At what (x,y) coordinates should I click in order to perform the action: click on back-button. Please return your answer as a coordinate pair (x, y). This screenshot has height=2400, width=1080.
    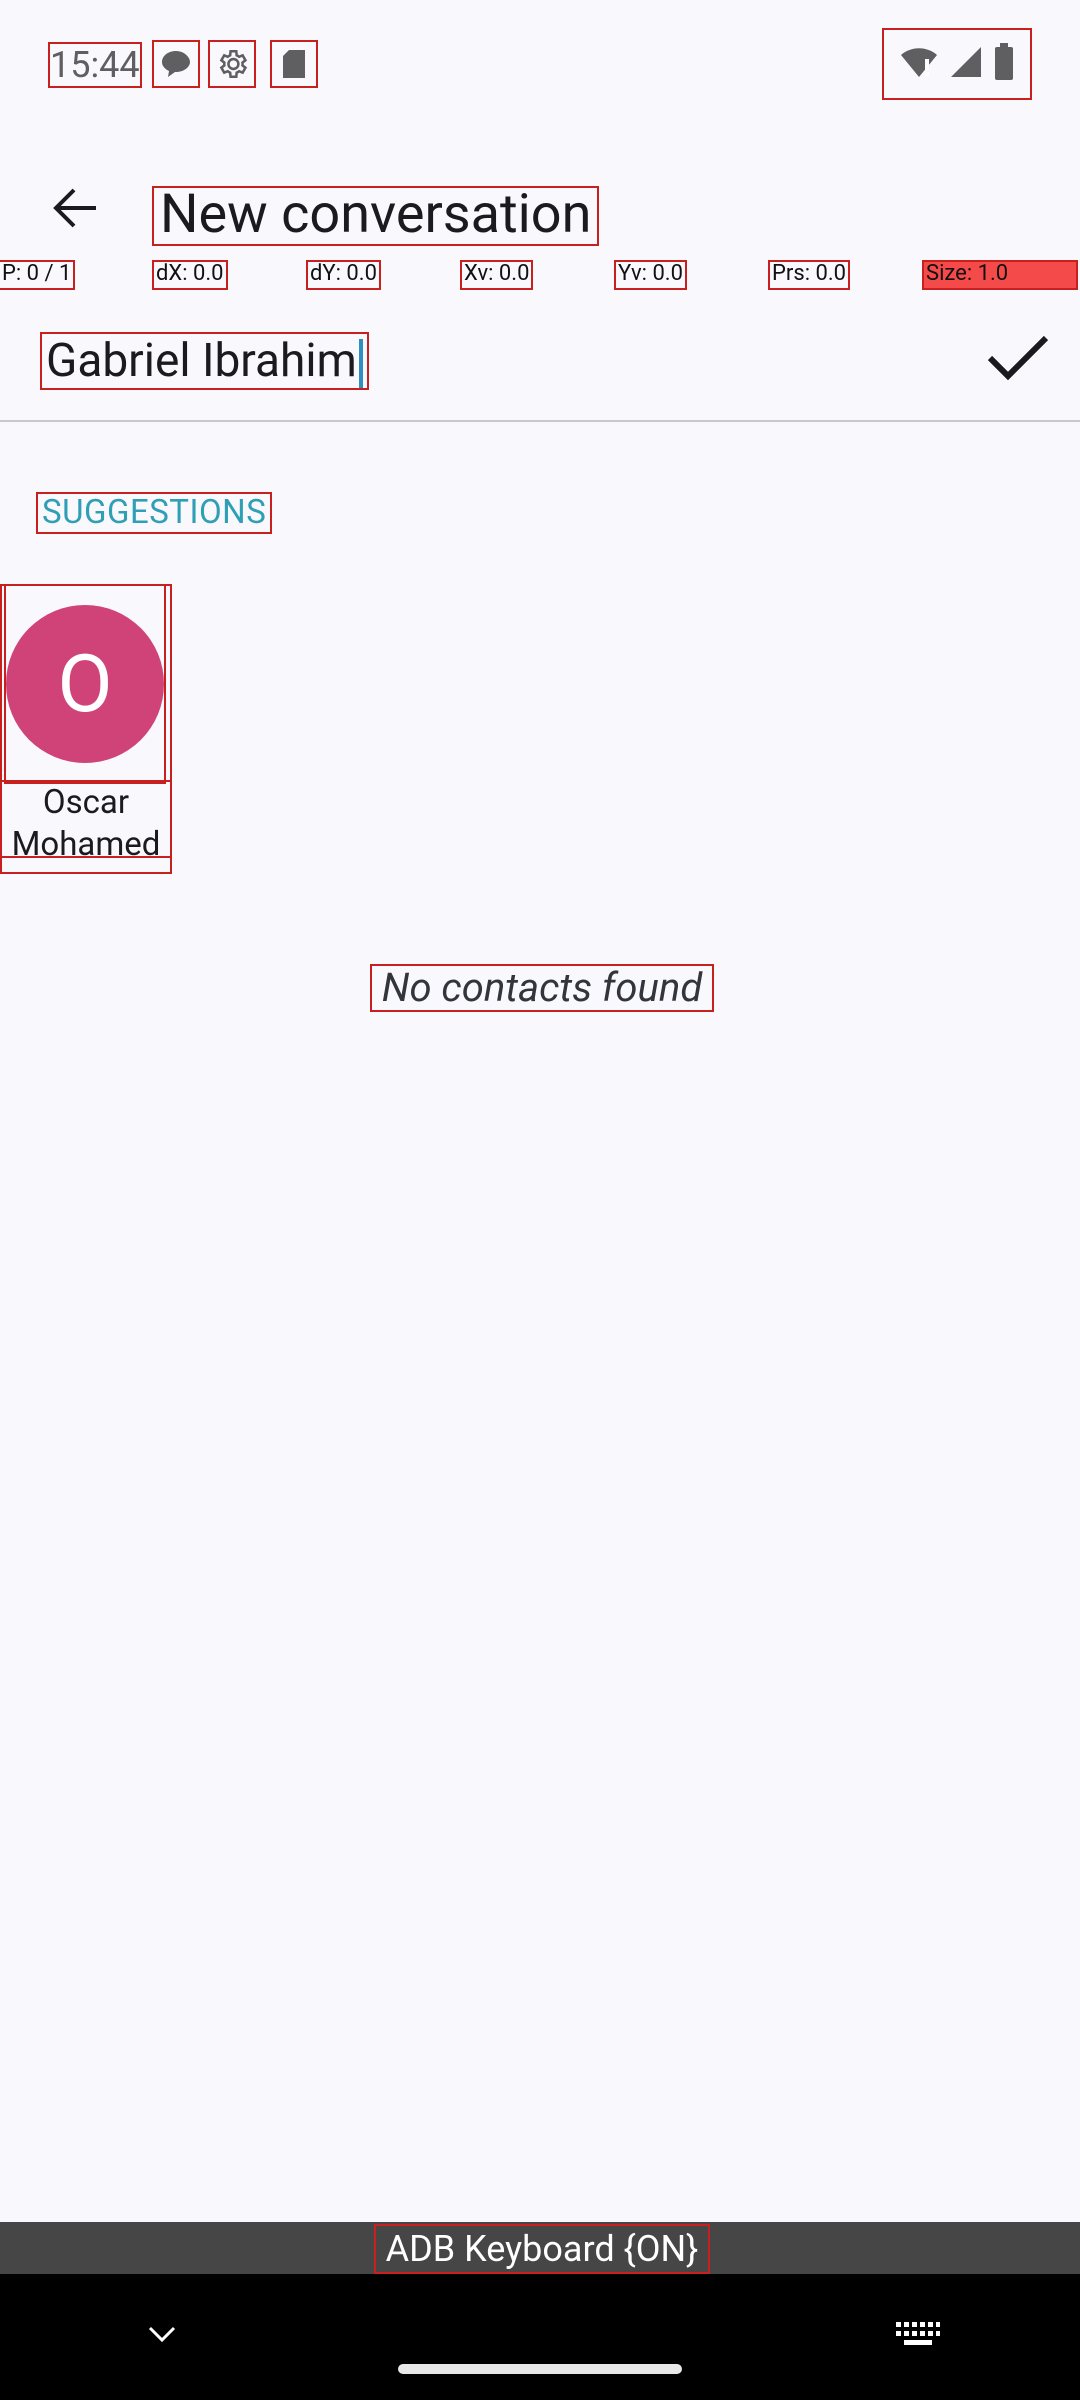
    Looking at the image, I should click on (74, 210).